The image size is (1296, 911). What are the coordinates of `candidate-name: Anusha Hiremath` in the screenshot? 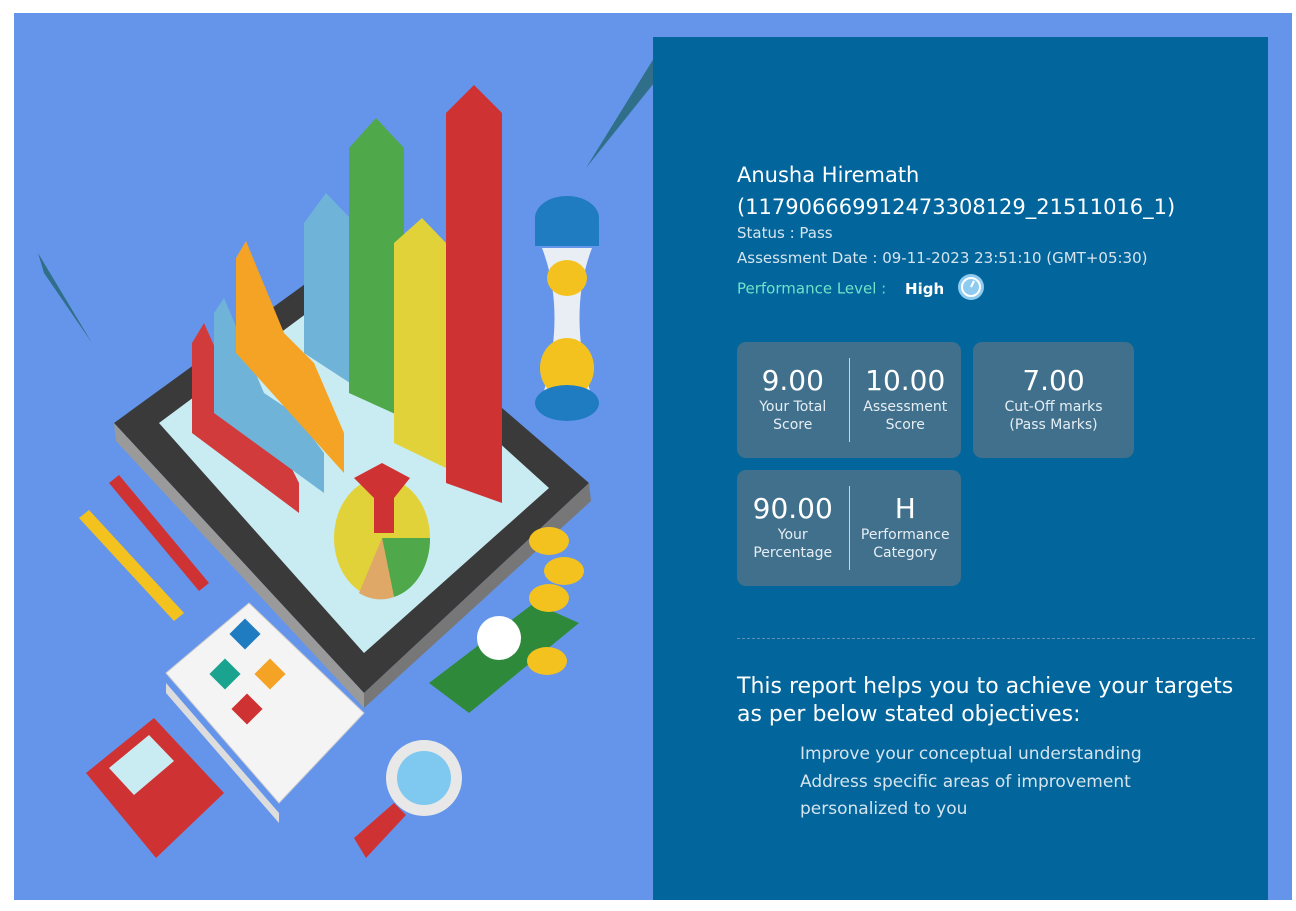 It's located at (828, 175).